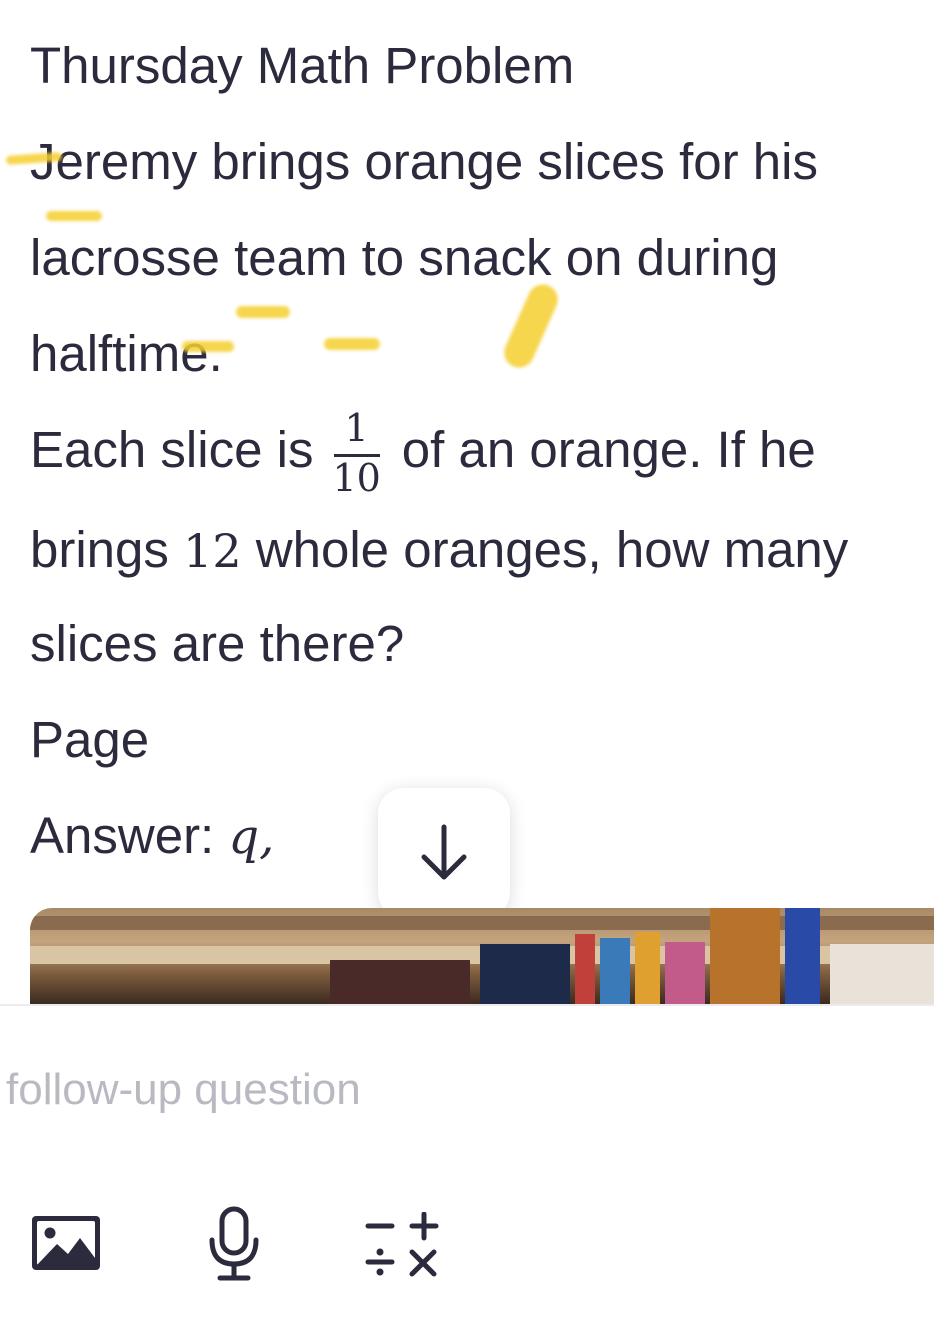  I want to click on problem-line-1: Jeremy brings orange slices for his, so click(424, 161).